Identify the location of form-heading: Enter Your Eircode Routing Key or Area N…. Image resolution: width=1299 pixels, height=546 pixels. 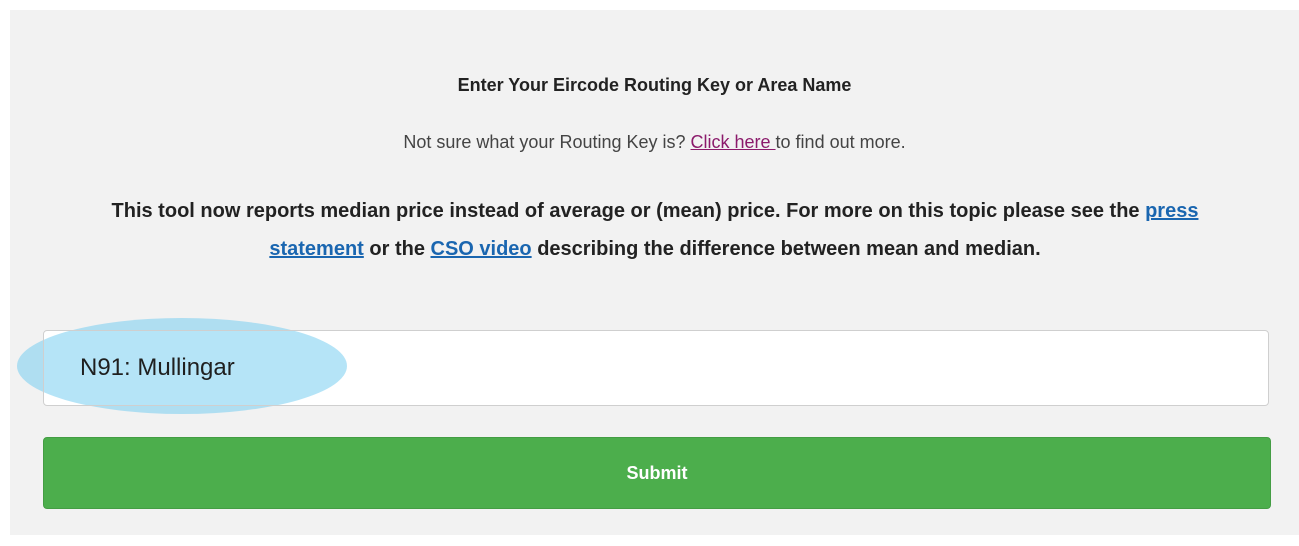
(654, 85).